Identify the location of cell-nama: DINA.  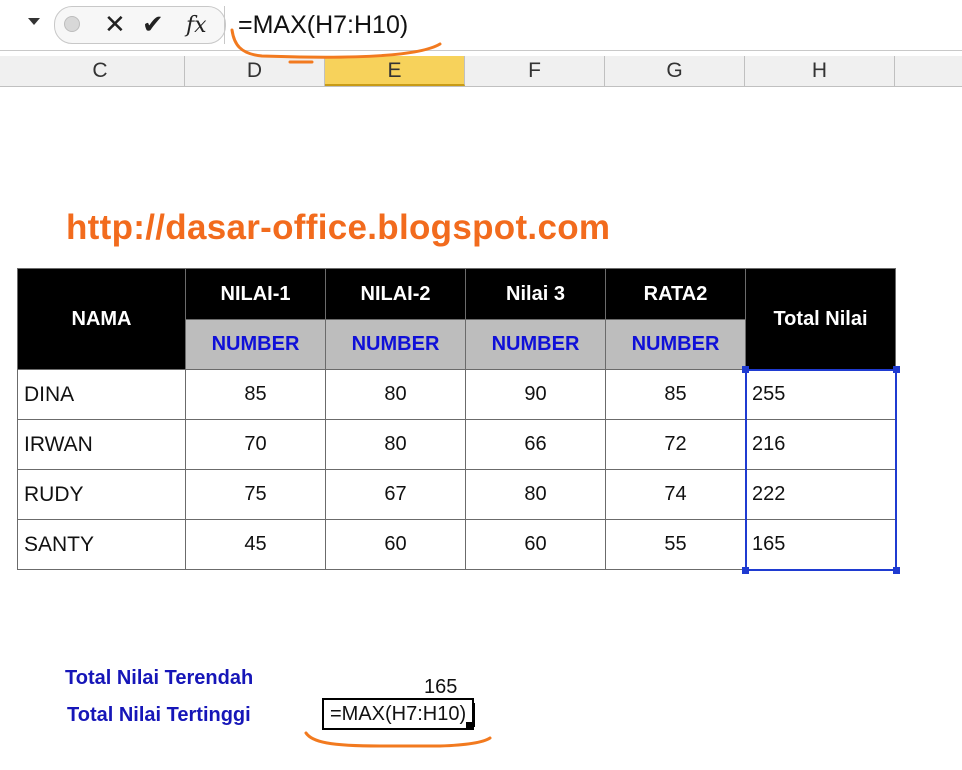
(101, 394).